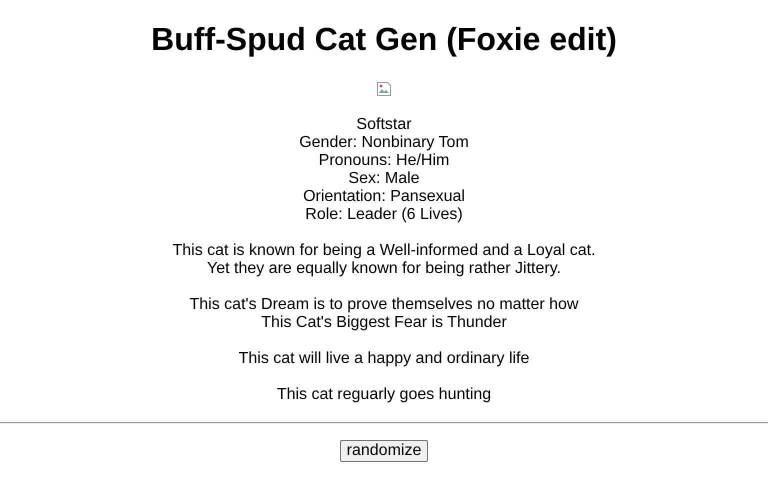  Describe the element at coordinates (384, 161) in the screenshot. I see `text-line: Pronouns: He/Him` at that location.